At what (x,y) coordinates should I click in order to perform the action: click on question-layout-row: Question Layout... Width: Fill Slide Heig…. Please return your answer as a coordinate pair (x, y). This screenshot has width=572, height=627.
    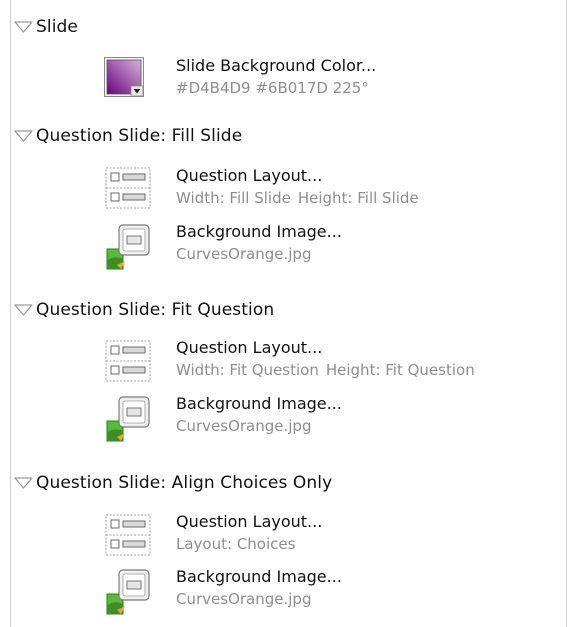
    Looking at the image, I should click on (297, 187).